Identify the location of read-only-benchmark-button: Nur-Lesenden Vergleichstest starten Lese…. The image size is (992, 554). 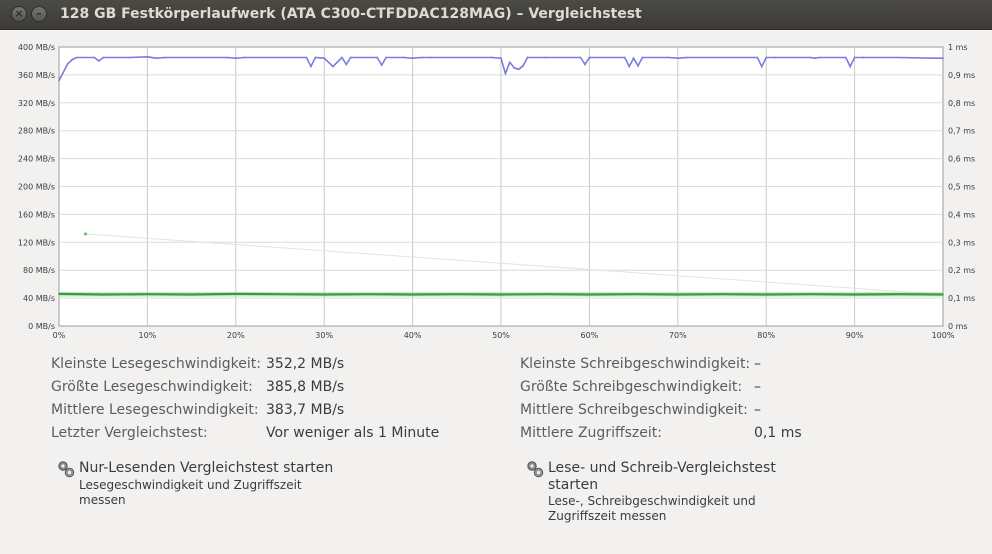
(207, 485).